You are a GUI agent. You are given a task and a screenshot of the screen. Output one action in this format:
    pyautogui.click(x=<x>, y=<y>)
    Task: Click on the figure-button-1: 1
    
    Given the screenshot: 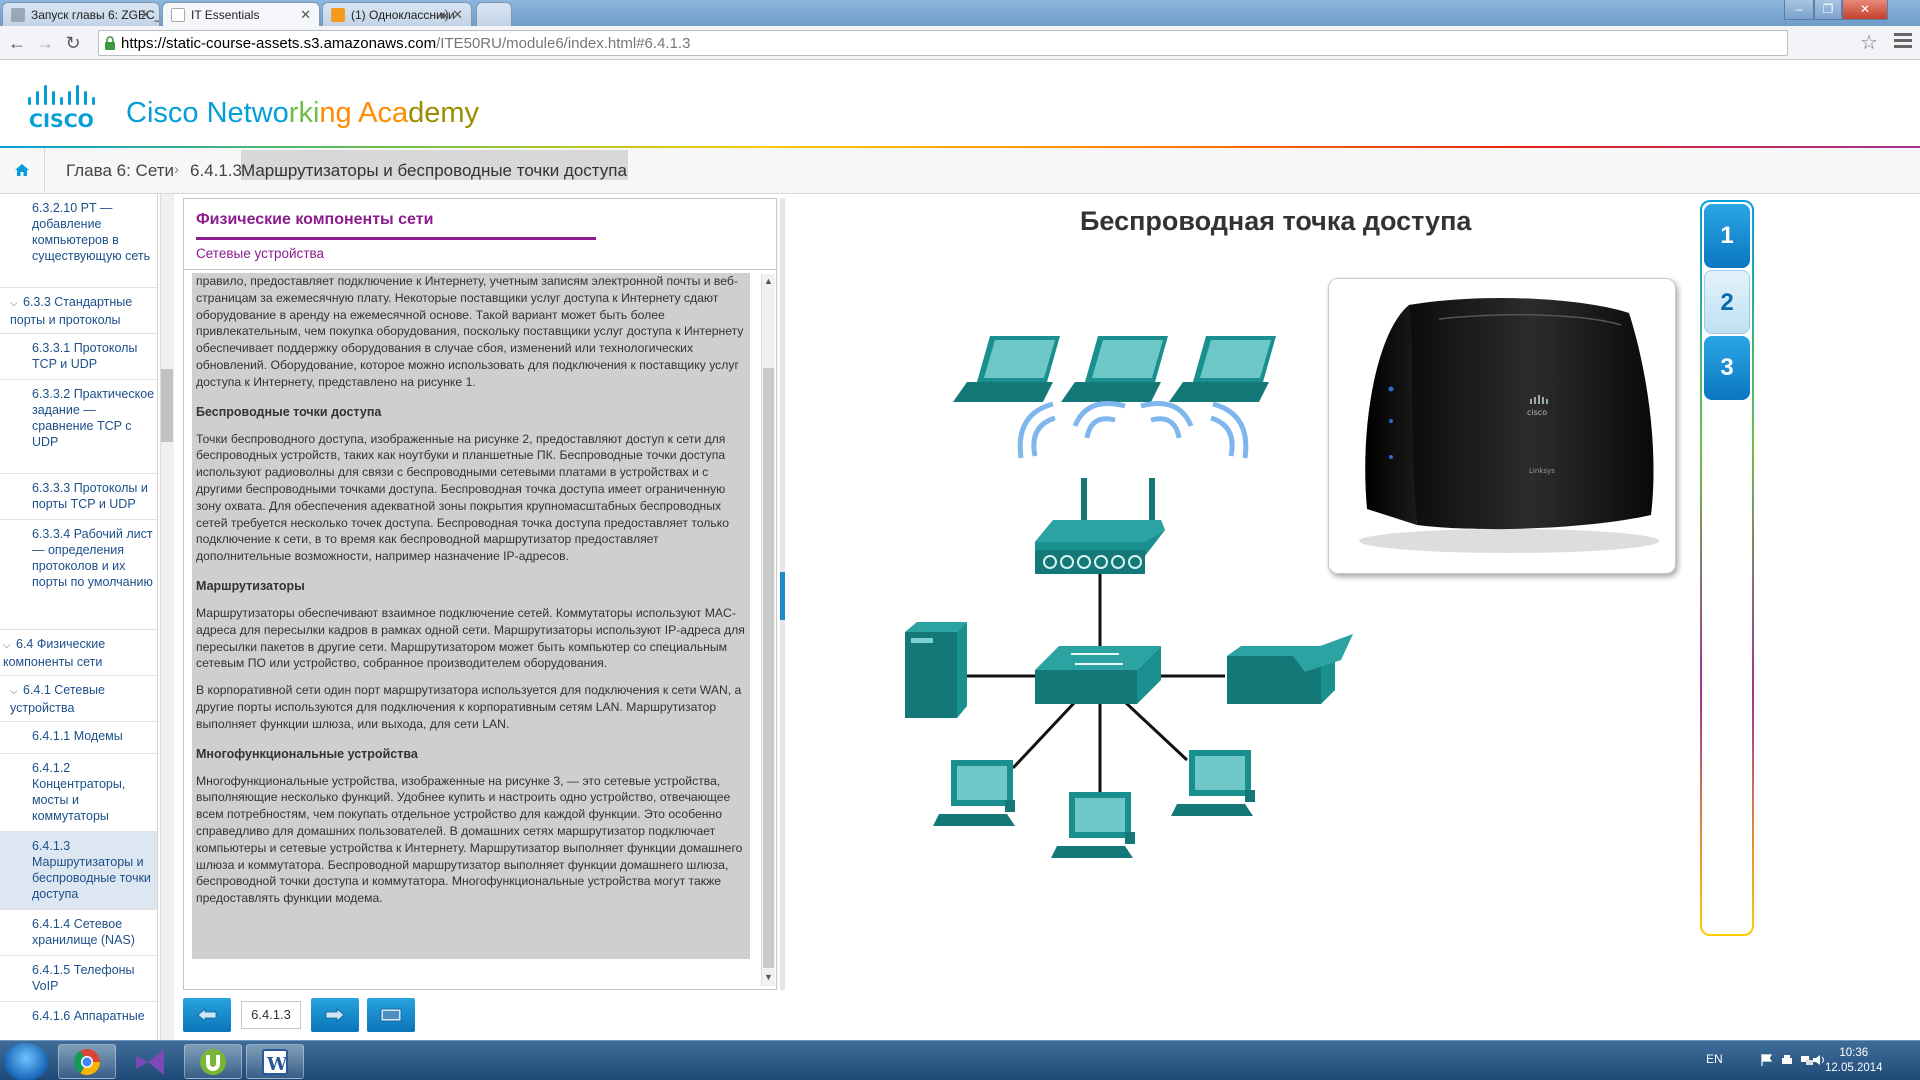 What is the action you would take?
    pyautogui.click(x=1727, y=236)
    